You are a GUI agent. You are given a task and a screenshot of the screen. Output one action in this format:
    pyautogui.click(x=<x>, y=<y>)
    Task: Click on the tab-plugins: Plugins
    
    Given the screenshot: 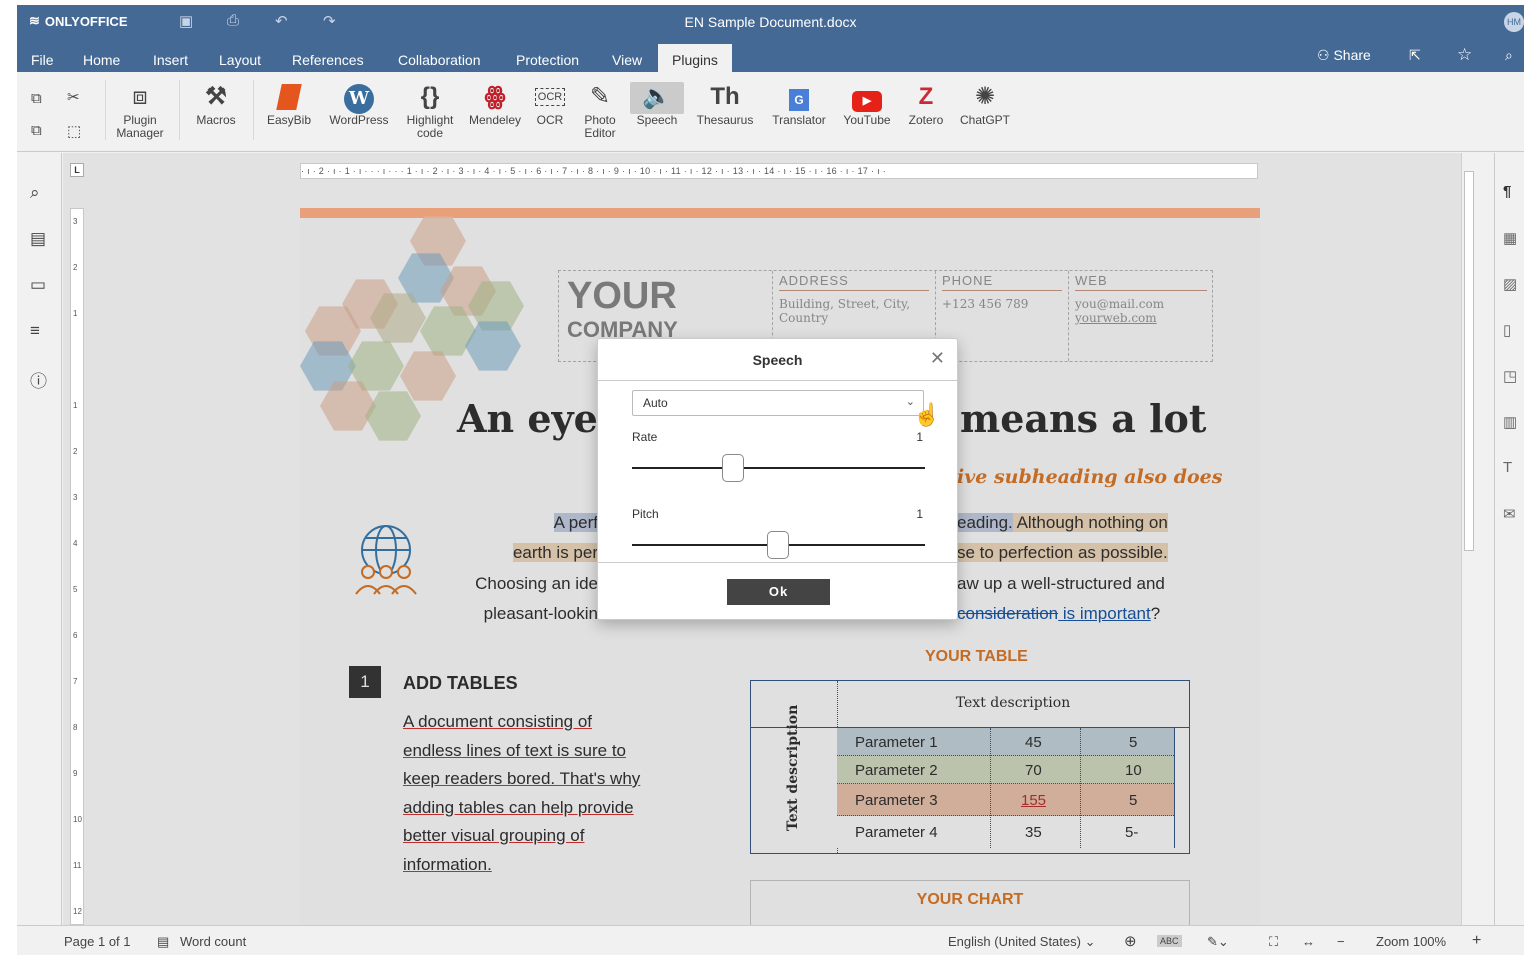 What is the action you would take?
    pyautogui.click(x=695, y=58)
    